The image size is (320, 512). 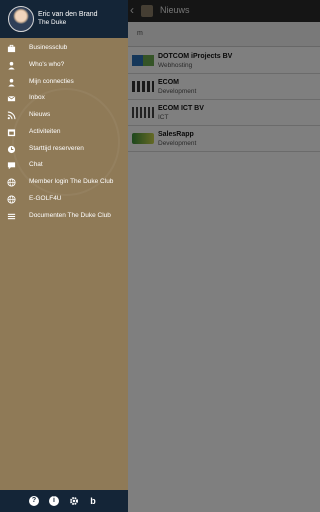 What do you see at coordinates (34, 501) in the screenshot?
I see `help-icon: ?` at bounding box center [34, 501].